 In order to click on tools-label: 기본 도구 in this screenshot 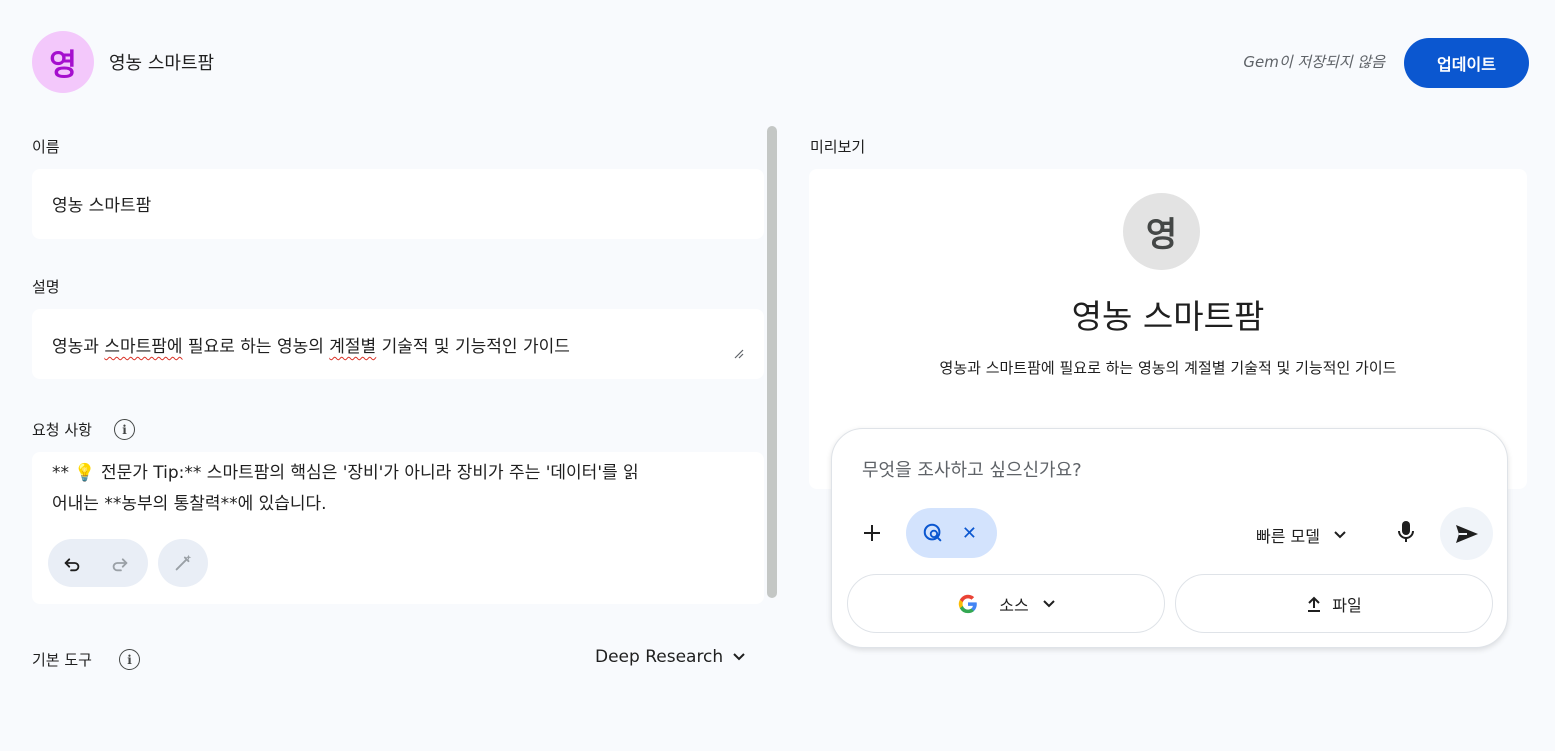, I will do `click(62, 660)`.